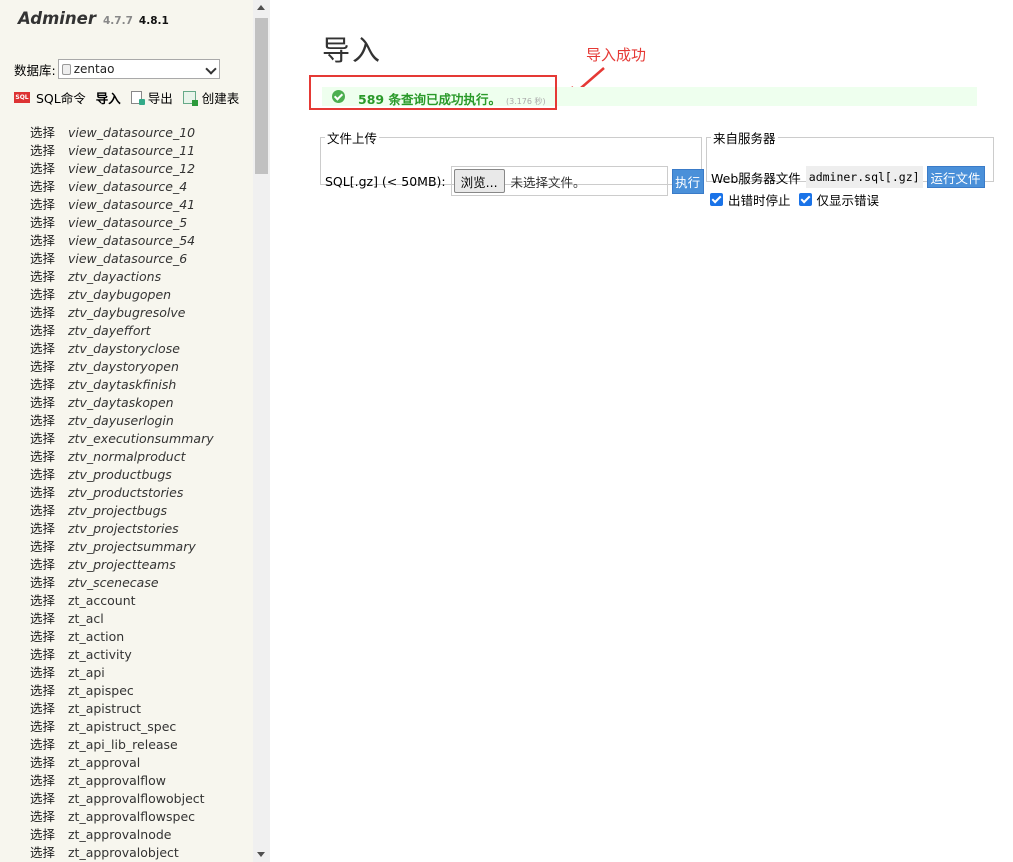 This screenshot has width=1013, height=862. Describe the element at coordinates (151, 97) in the screenshot. I see `export-link: 导出` at that location.